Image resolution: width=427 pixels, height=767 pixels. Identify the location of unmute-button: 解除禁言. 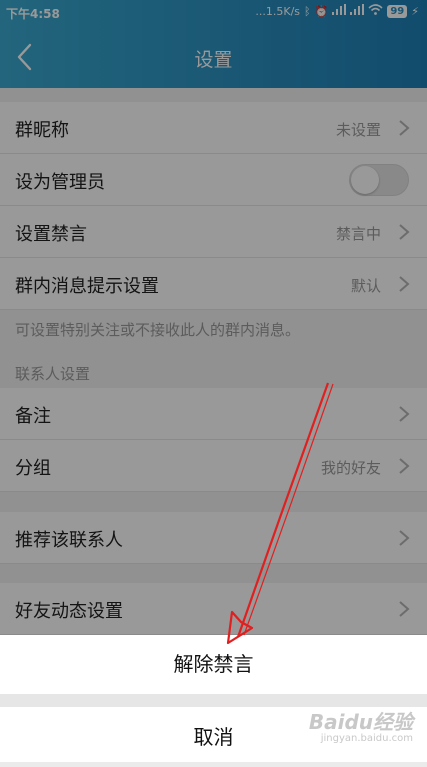
(213, 664).